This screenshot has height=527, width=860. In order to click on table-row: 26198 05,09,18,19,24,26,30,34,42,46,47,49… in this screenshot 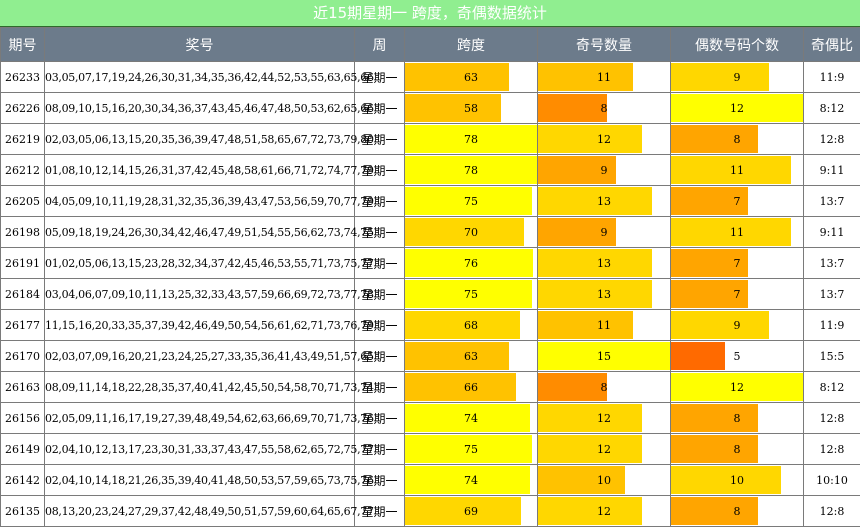, I will do `click(430, 232)`.